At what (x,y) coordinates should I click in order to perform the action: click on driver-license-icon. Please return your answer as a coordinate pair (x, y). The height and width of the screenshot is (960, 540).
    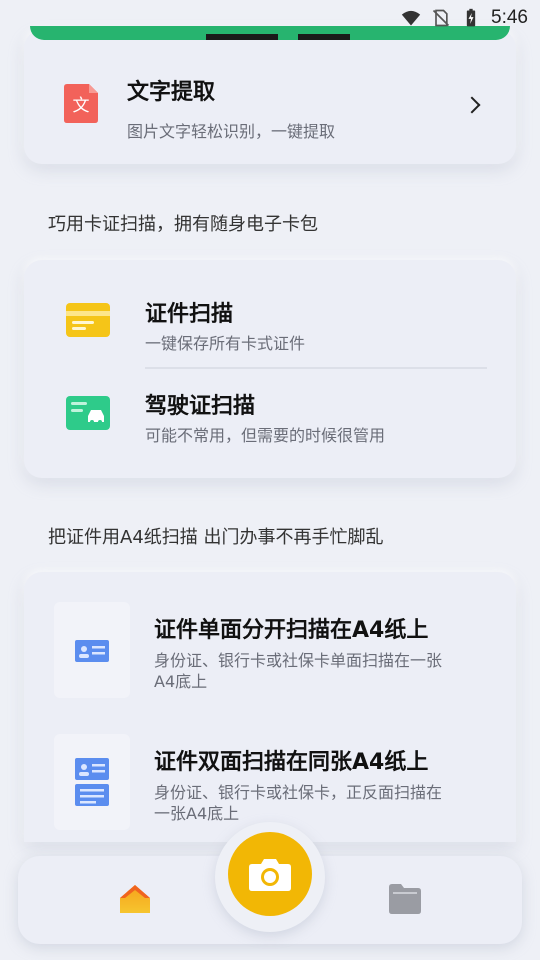
    Looking at the image, I should click on (88, 415).